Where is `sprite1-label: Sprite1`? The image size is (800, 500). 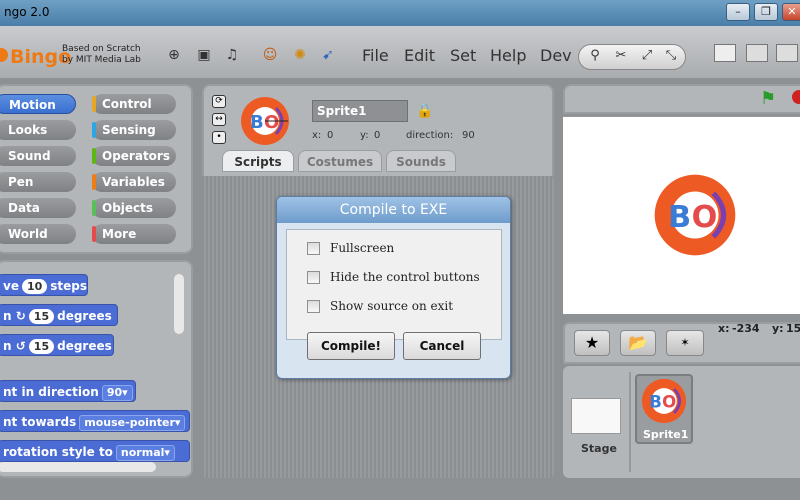 sprite1-label: Sprite1 is located at coordinates (666, 434).